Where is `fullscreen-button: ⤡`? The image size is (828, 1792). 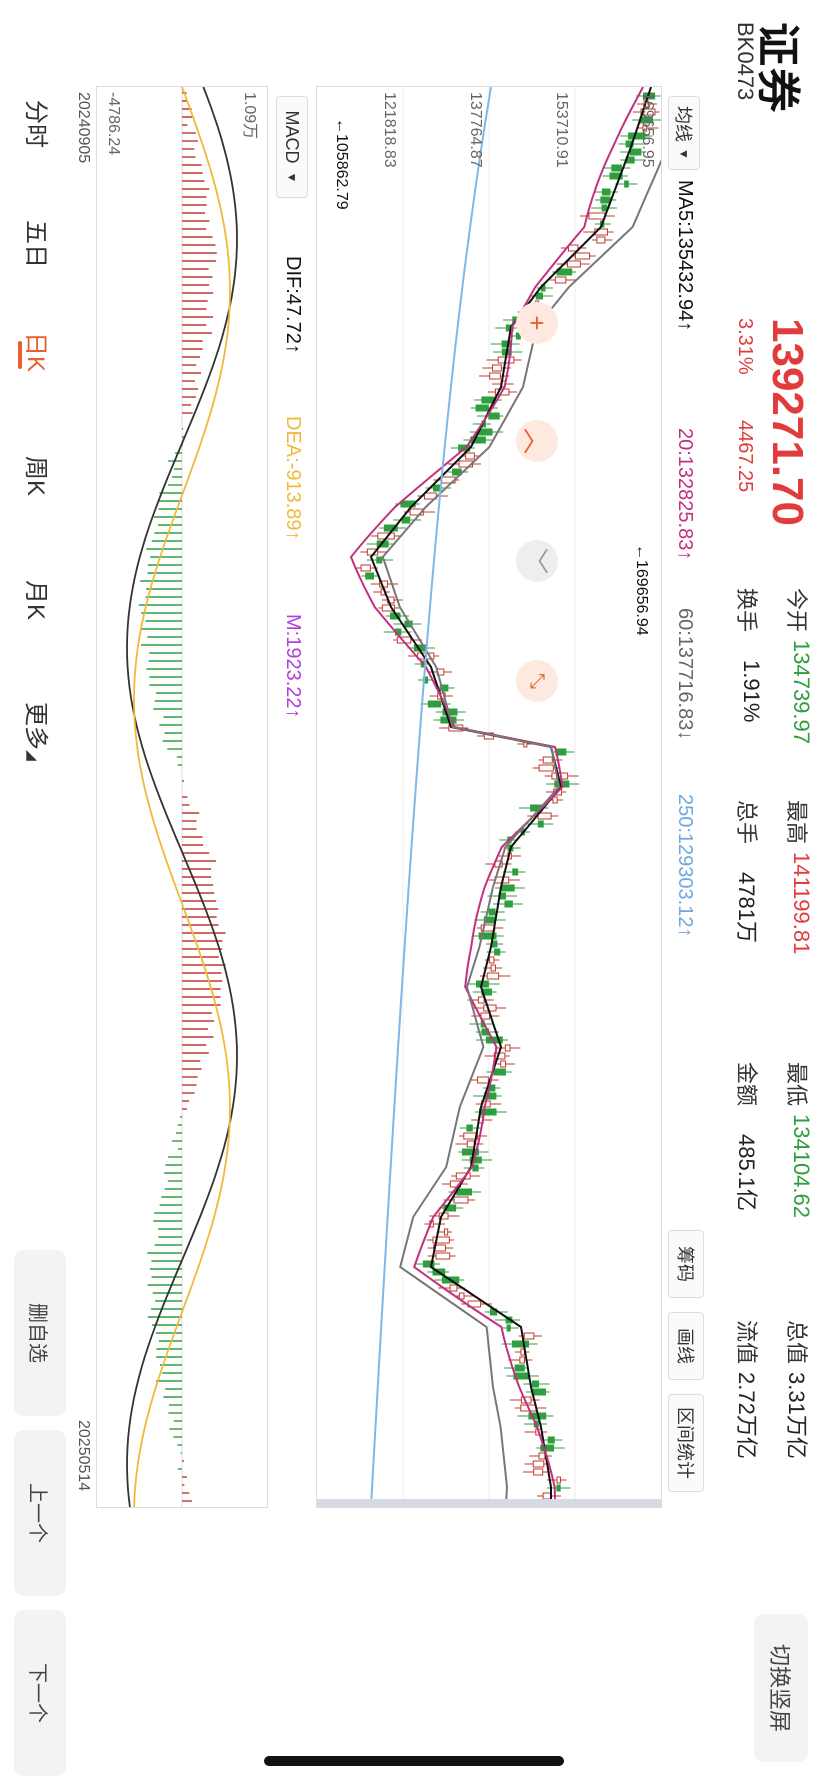
fullscreen-button: ⤡ is located at coordinates (537, 681).